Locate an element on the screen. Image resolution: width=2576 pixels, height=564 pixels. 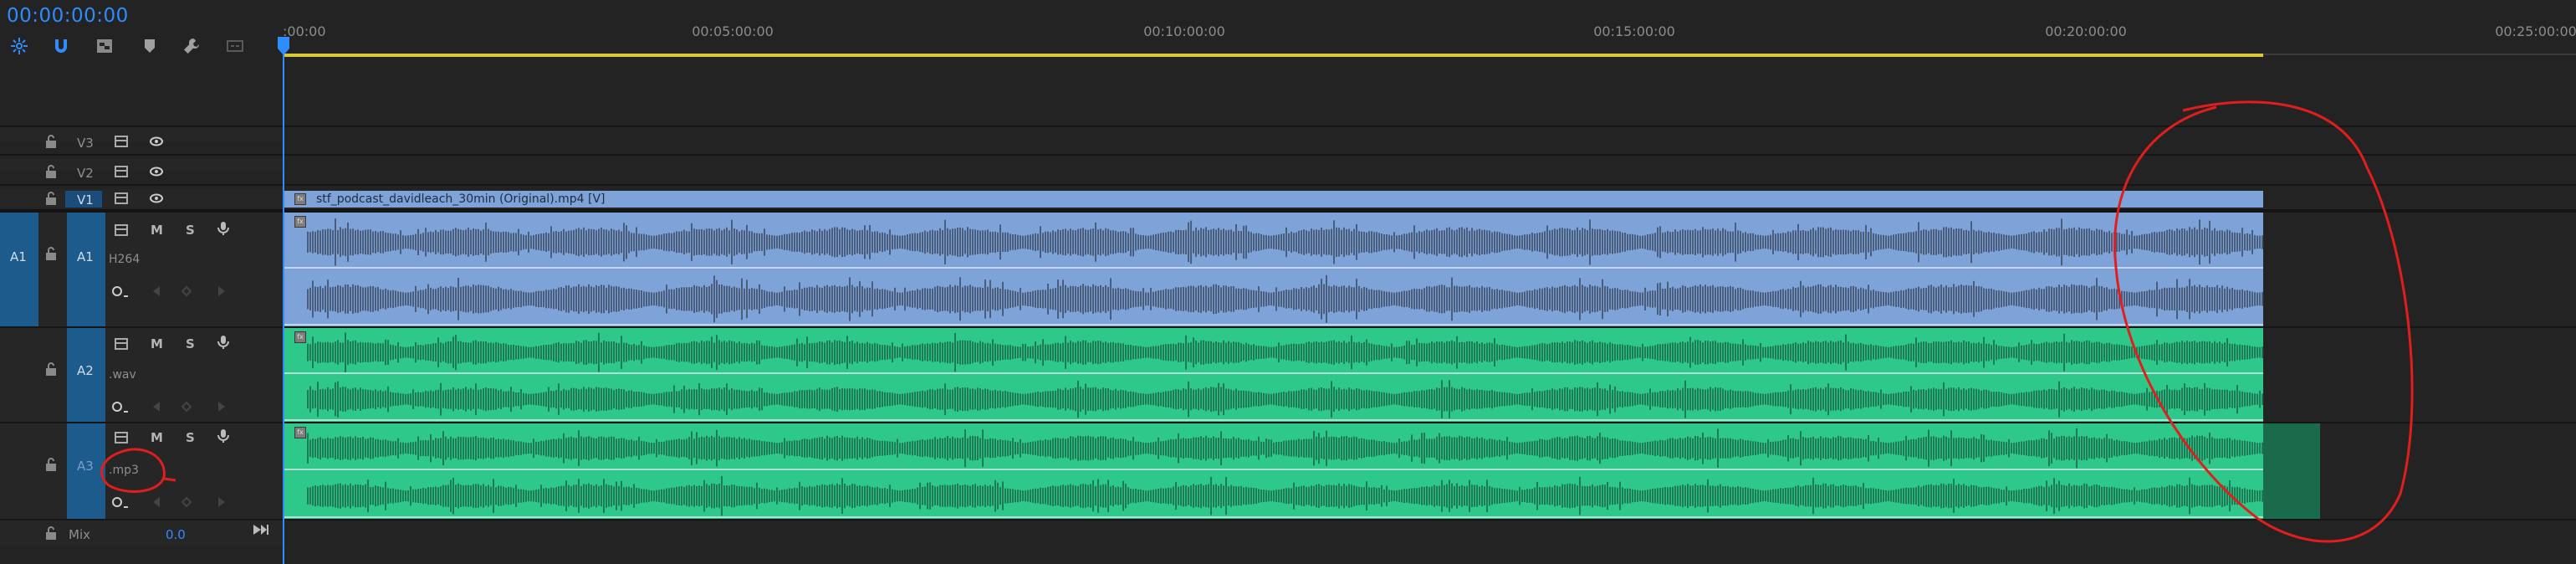
work-area-bar is located at coordinates (1273, 55).